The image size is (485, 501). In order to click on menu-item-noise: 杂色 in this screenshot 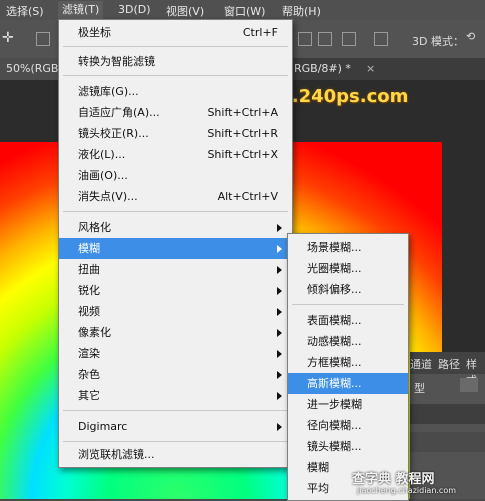, I will do `click(175, 374)`.